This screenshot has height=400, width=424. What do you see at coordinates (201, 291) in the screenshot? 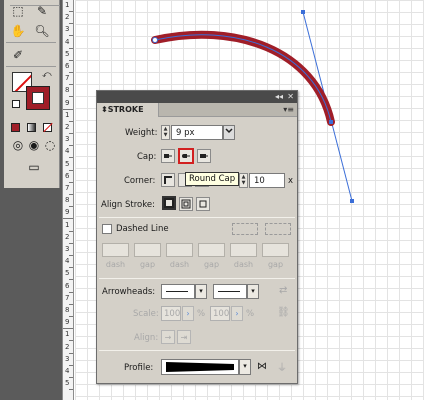
I see `start-arrowhead-dropdown: ▾` at bounding box center [201, 291].